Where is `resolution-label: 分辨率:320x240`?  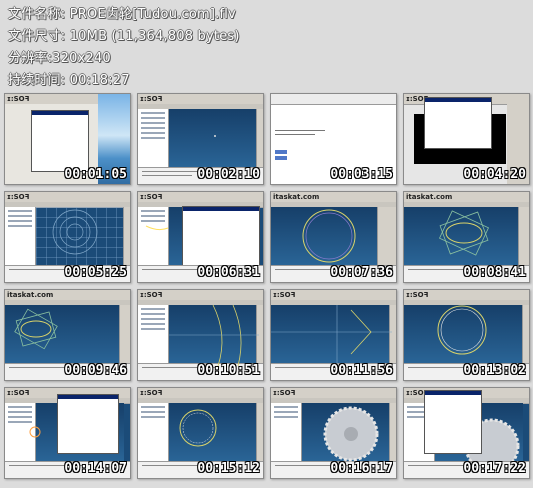 resolution-label: 分辨率:320x240 is located at coordinates (59, 58).